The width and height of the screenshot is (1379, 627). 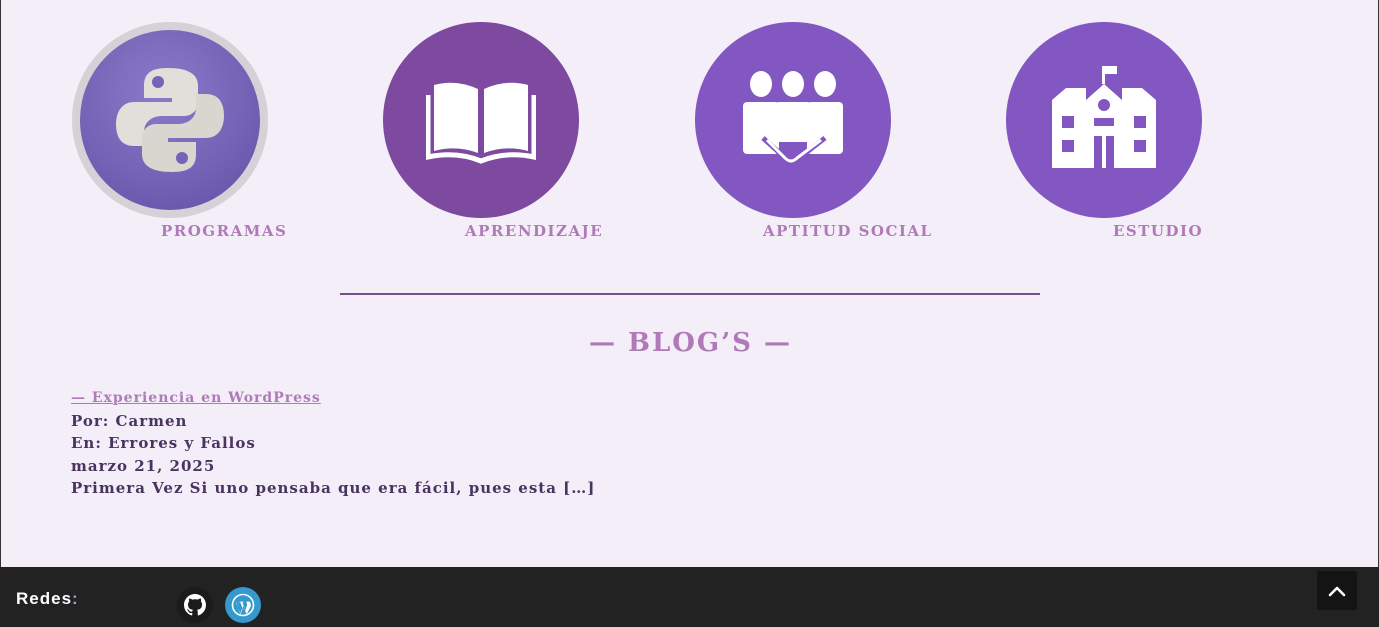 I want to click on blog-post-date: marzo 21, 2025, so click(x=143, y=465).